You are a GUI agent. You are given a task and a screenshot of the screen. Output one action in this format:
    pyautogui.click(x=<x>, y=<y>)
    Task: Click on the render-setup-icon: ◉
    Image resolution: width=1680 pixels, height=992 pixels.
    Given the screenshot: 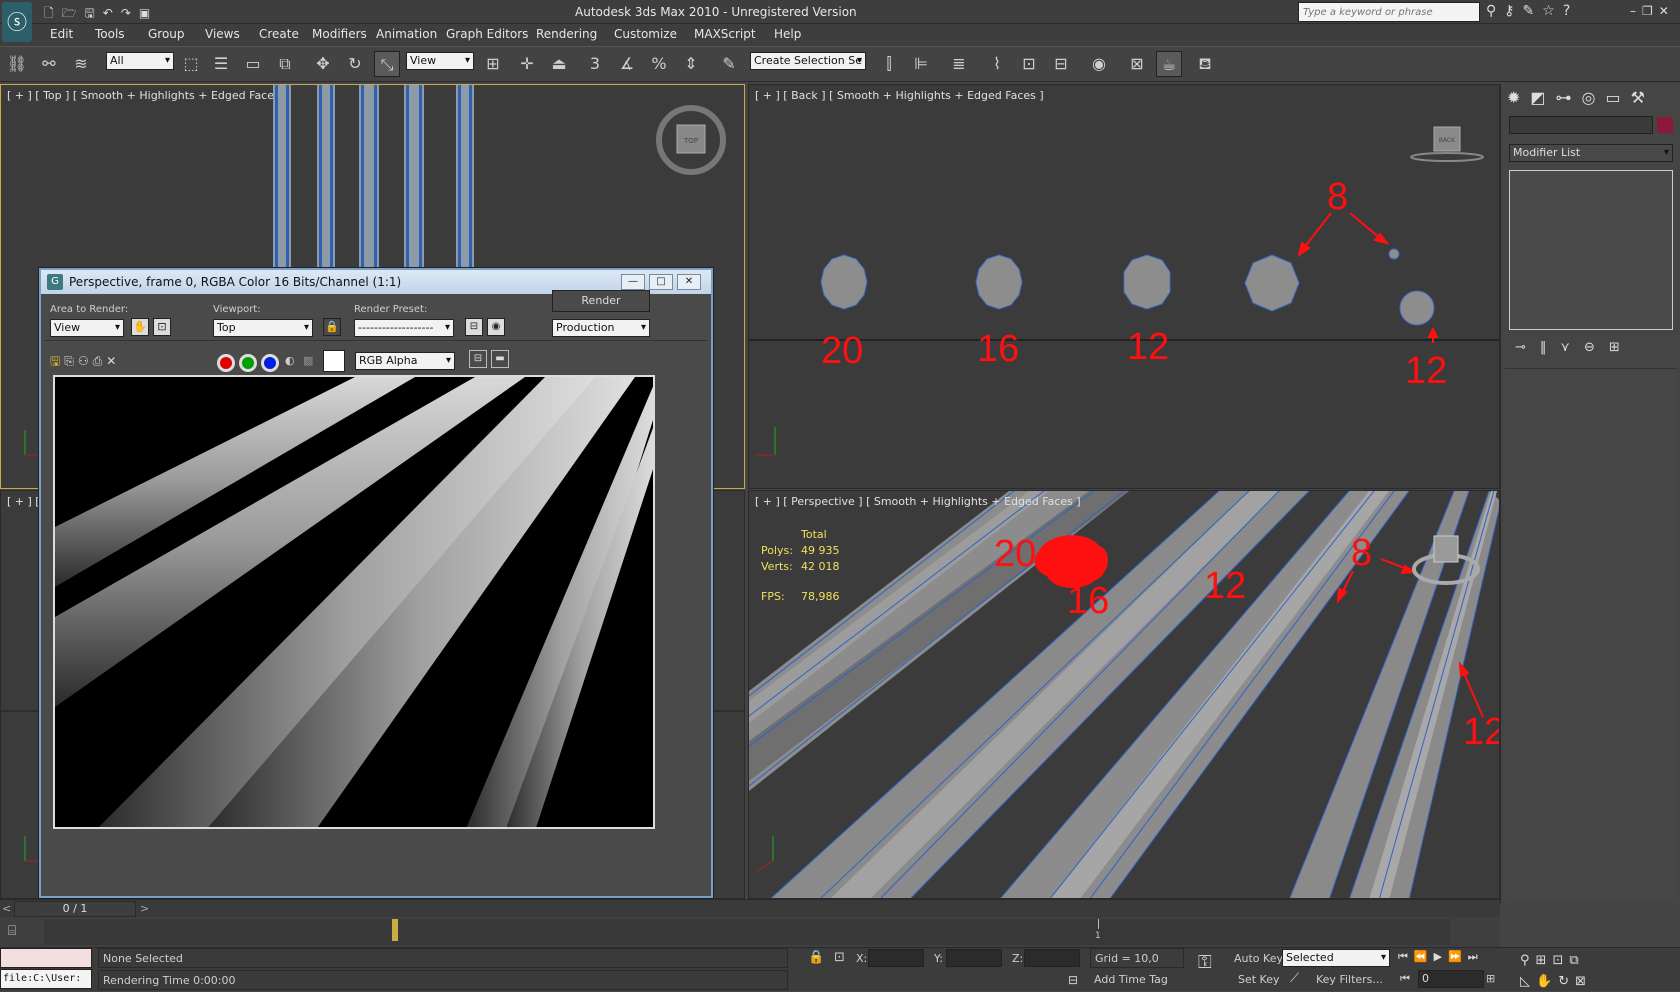 What is the action you would take?
    pyautogui.click(x=1099, y=64)
    